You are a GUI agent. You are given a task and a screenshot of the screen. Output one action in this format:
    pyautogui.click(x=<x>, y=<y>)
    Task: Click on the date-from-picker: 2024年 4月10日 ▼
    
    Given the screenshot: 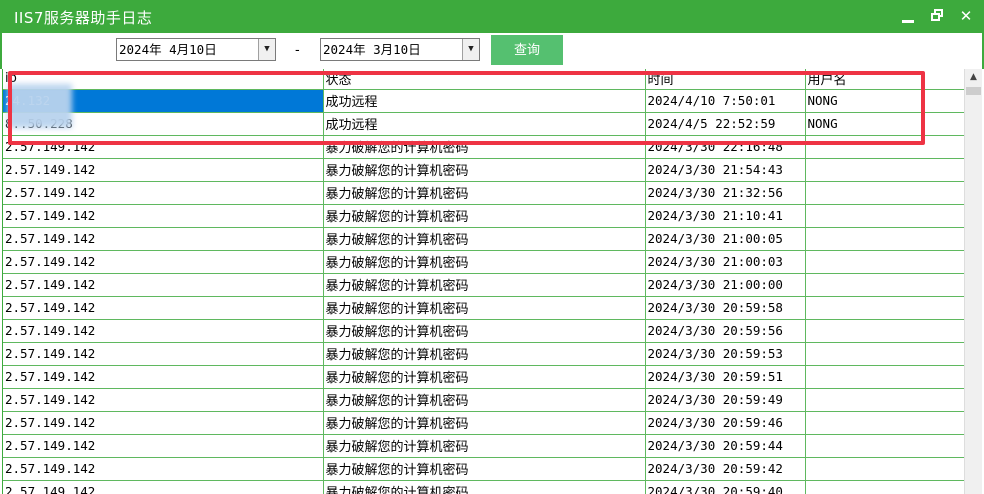 What is the action you would take?
    pyautogui.click(x=196, y=49)
    